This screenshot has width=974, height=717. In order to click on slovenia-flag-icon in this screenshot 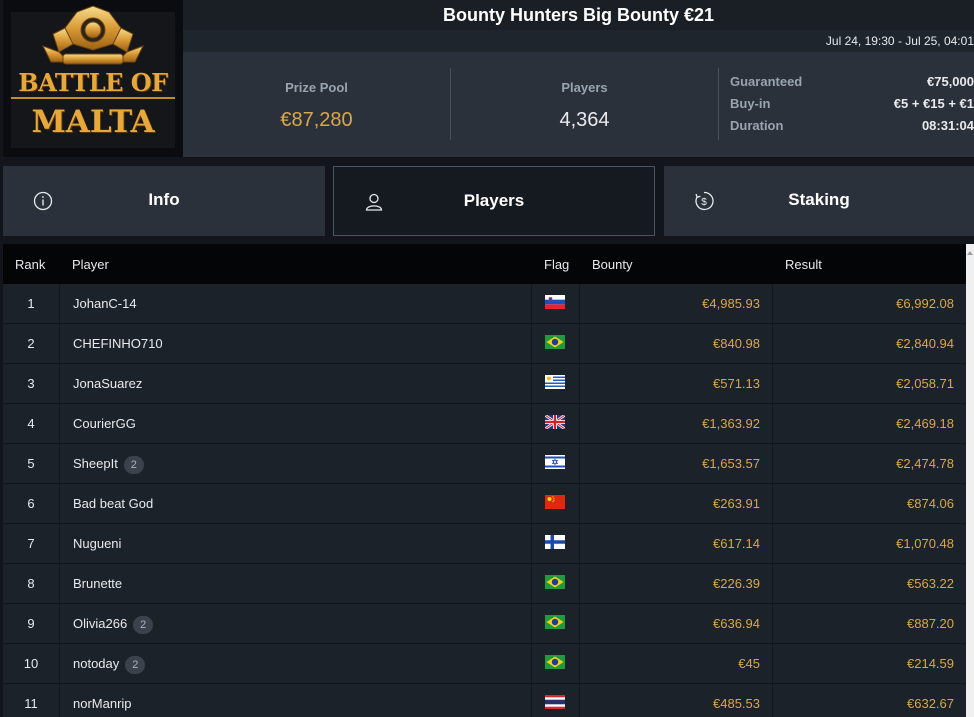, I will do `click(555, 302)`.